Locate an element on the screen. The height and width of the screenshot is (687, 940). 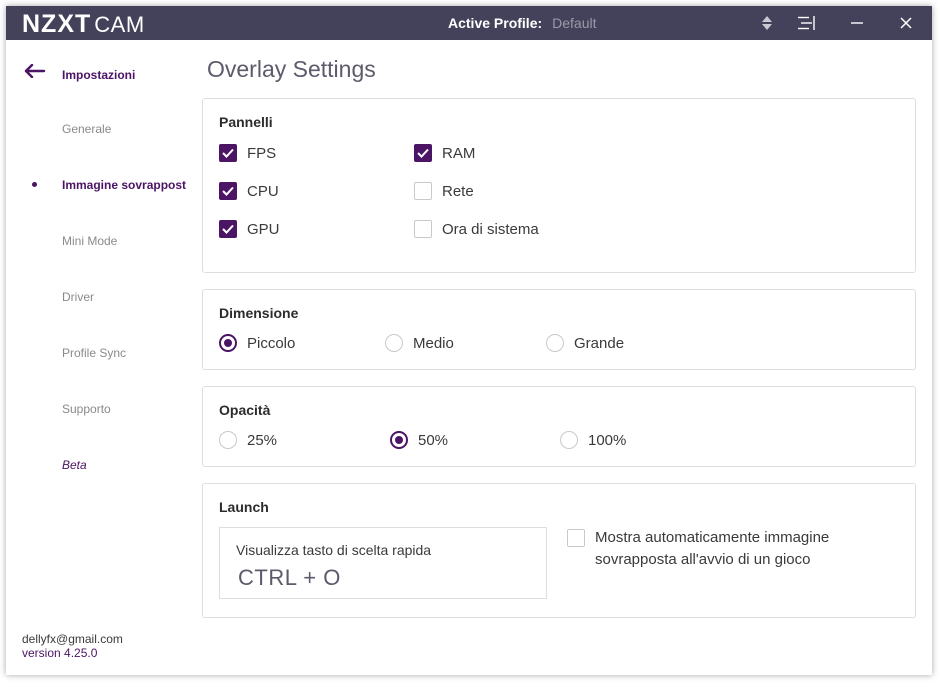
account-info: dellyfx@gmail.com version 4.25.0 is located at coordinates (72, 646).